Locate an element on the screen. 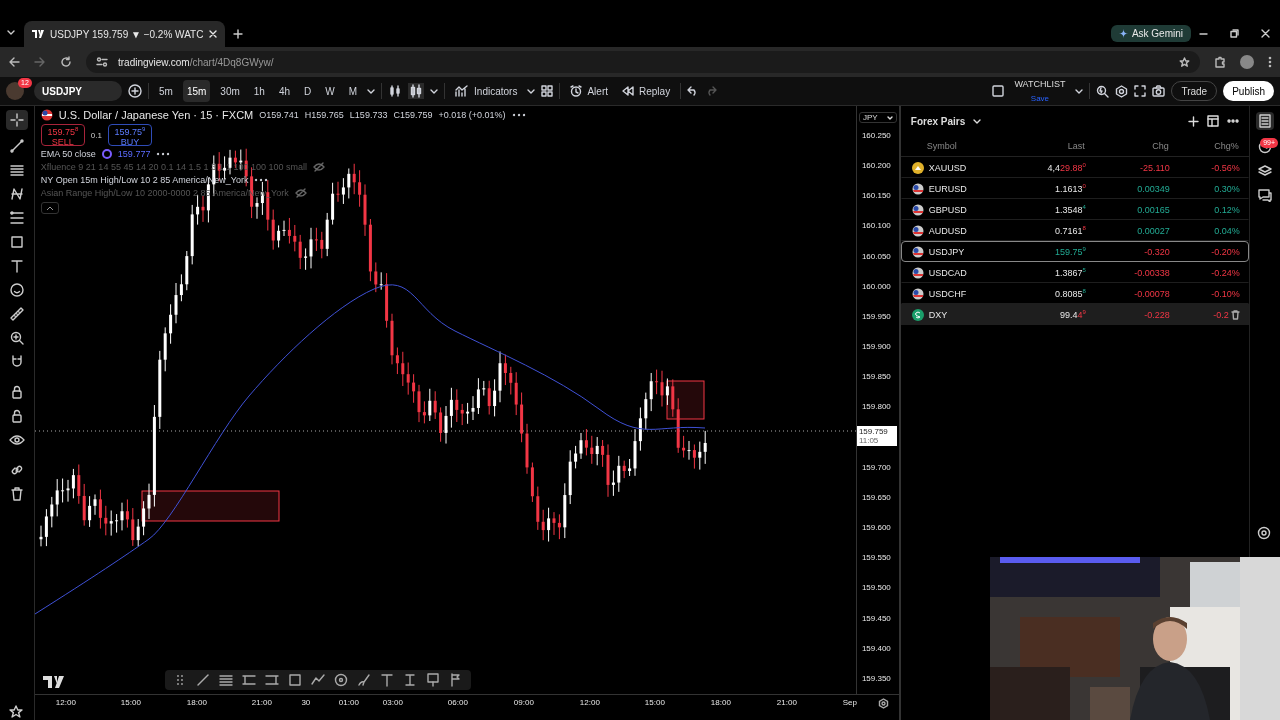  watchlist-title: Forex Pairs is located at coordinates (938, 121).